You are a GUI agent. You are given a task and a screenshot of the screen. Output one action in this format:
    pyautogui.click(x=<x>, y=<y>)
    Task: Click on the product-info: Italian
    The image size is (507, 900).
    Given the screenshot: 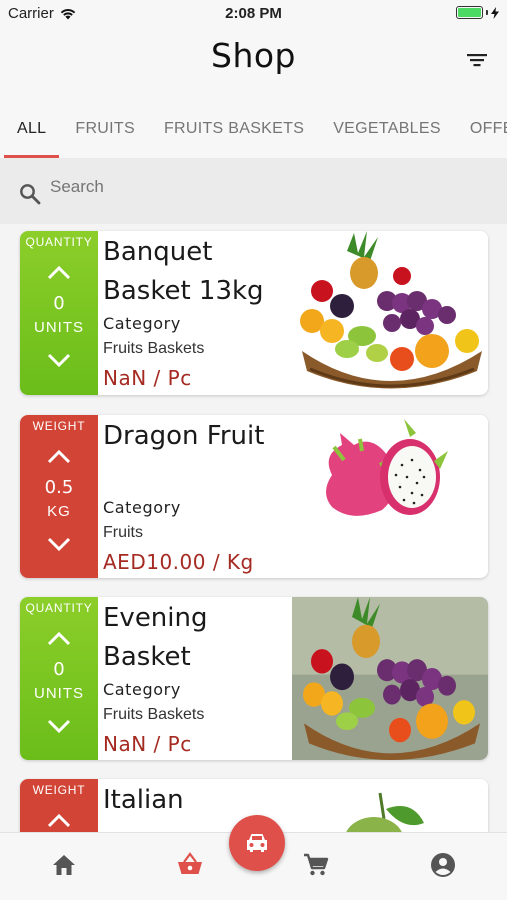 What is the action you would take?
    pyautogui.click(x=198, y=800)
    